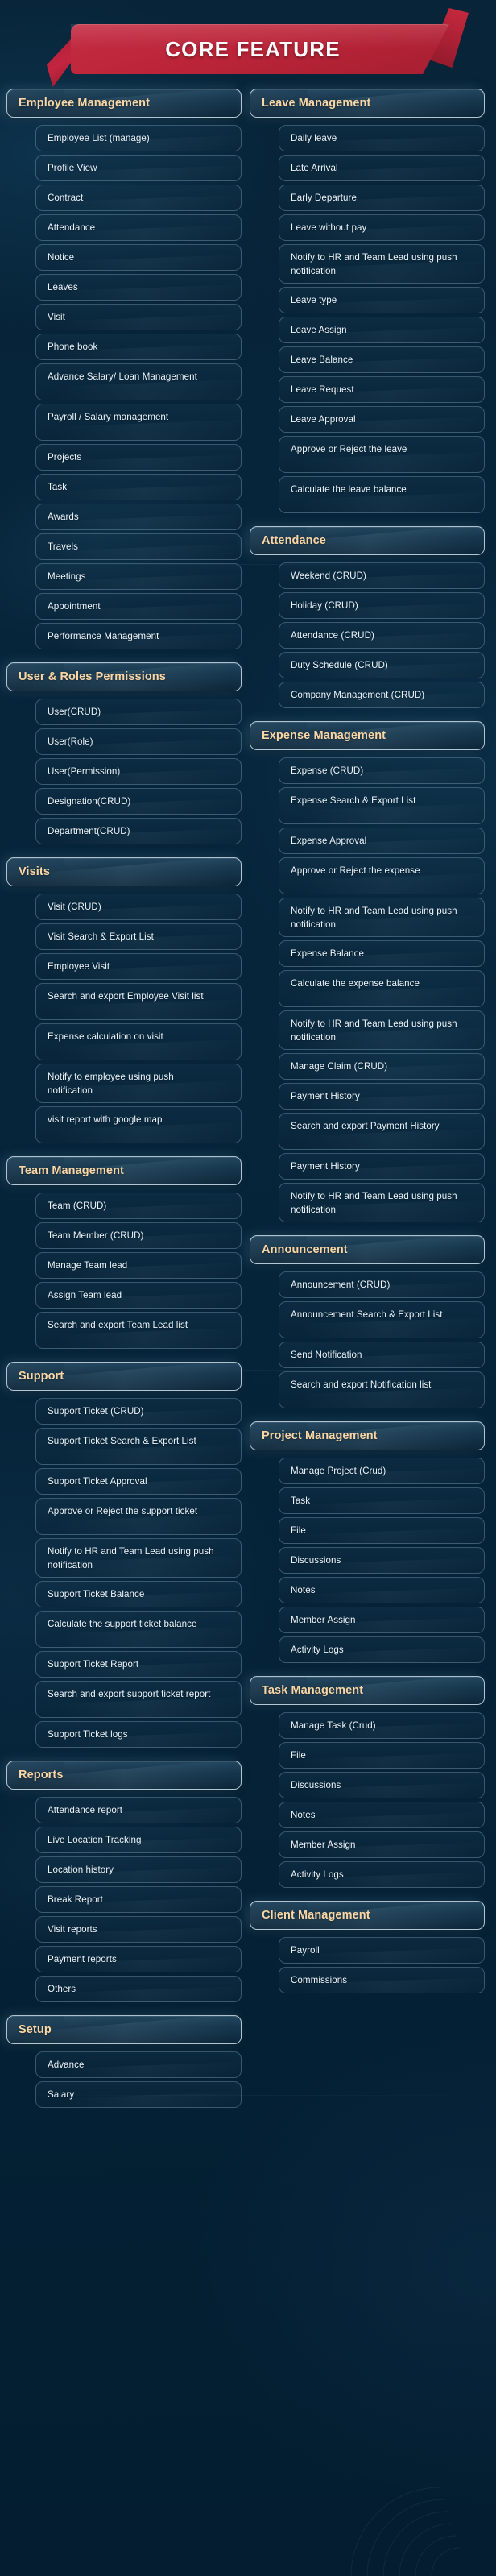 This screenshot has height=2576, width=496. What do you see at coordinates (138, 966) in the screenshot?
I see `feature-item: Employee Visit` at bounding box center [138, 966].